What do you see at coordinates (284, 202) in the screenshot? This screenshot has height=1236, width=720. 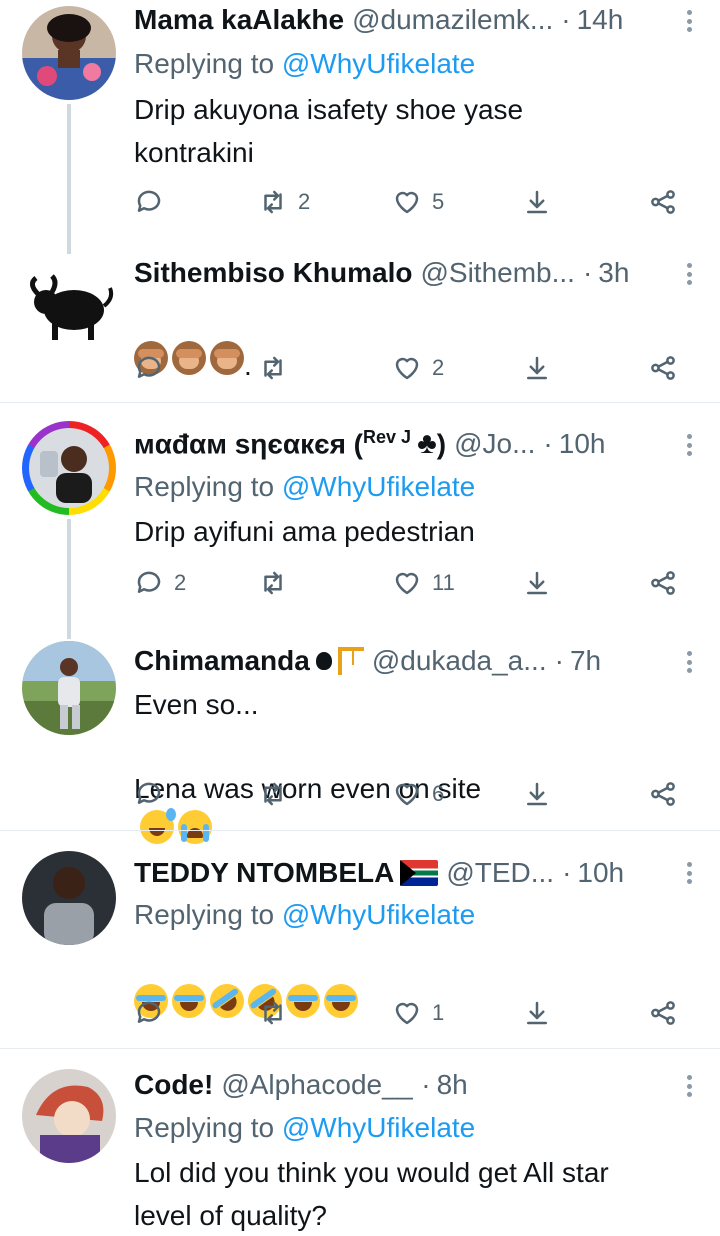 I see `retweet-button: 2` at bounding box center [284, 202].